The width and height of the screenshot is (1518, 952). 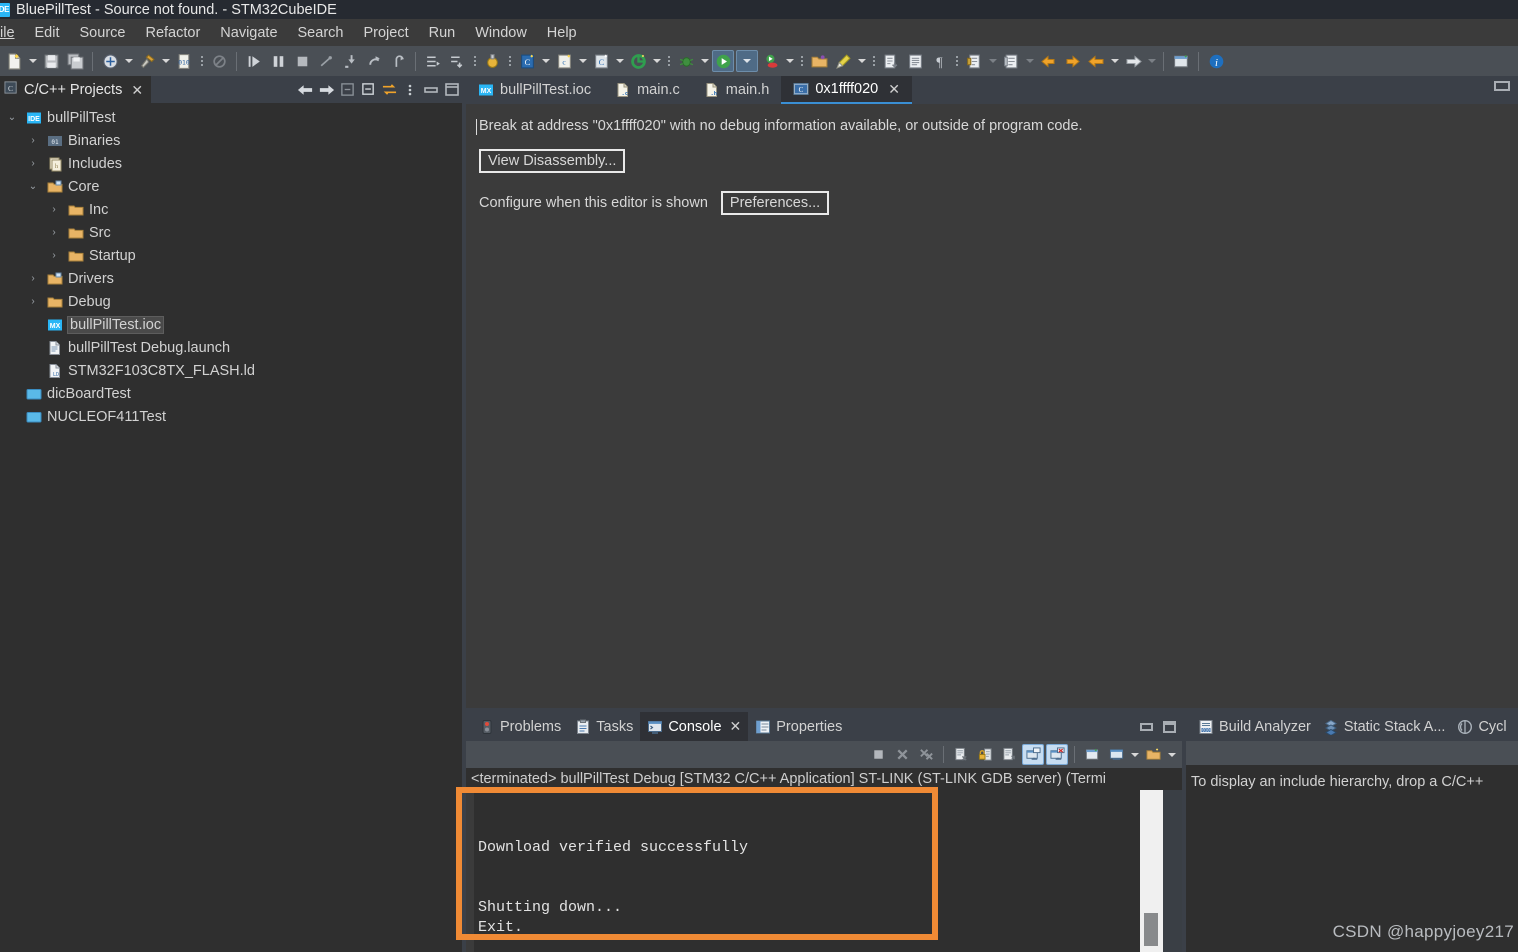 What do you see at coordinates (1033, 754) in the screenshot?
I see `show-console-on-output-icon` at bounding box center [1033, 754].